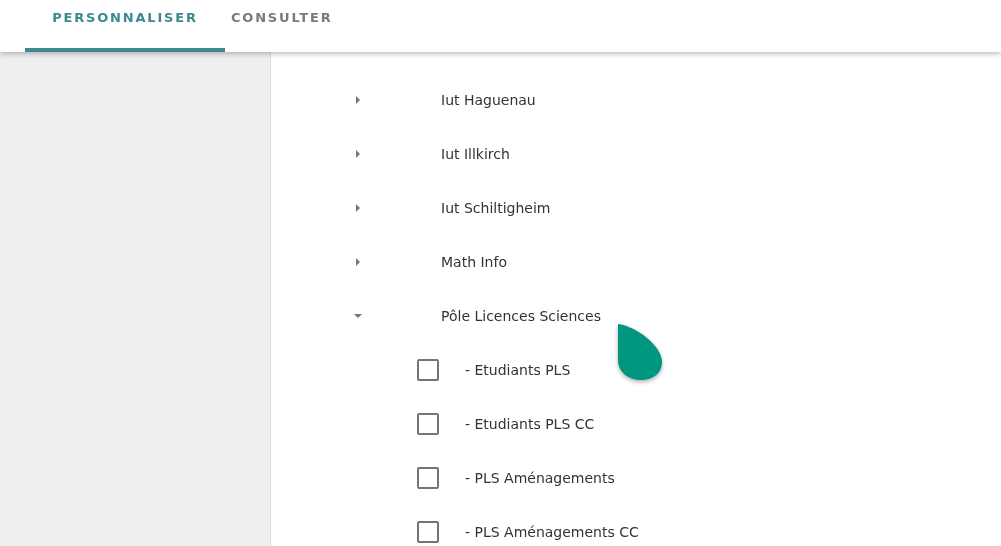 This screenshot has height=546, width=1001. What do you see at coordinates (282, 26) in the screenshot?
I see `tab: CONSULTER` at bounding box center [282, 26].